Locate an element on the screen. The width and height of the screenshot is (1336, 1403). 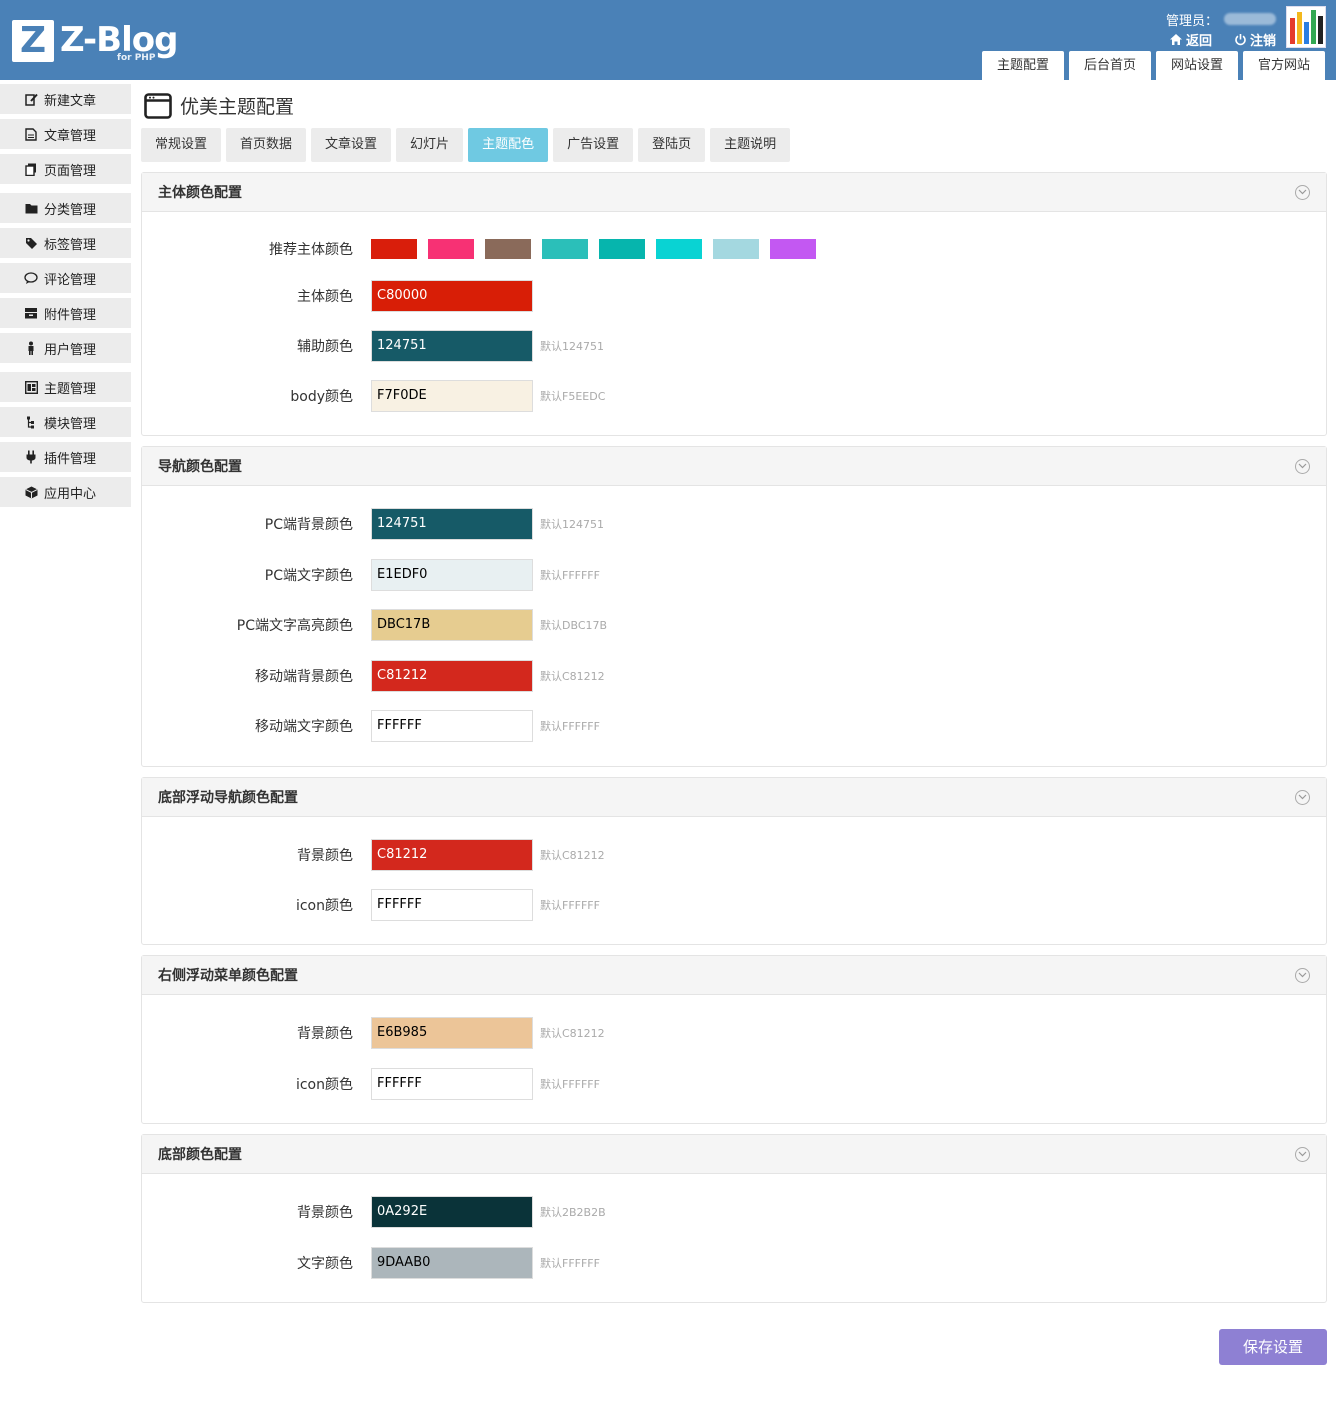
sidebar-item-categories: 分类管理 is located at coordinates (65, 208).